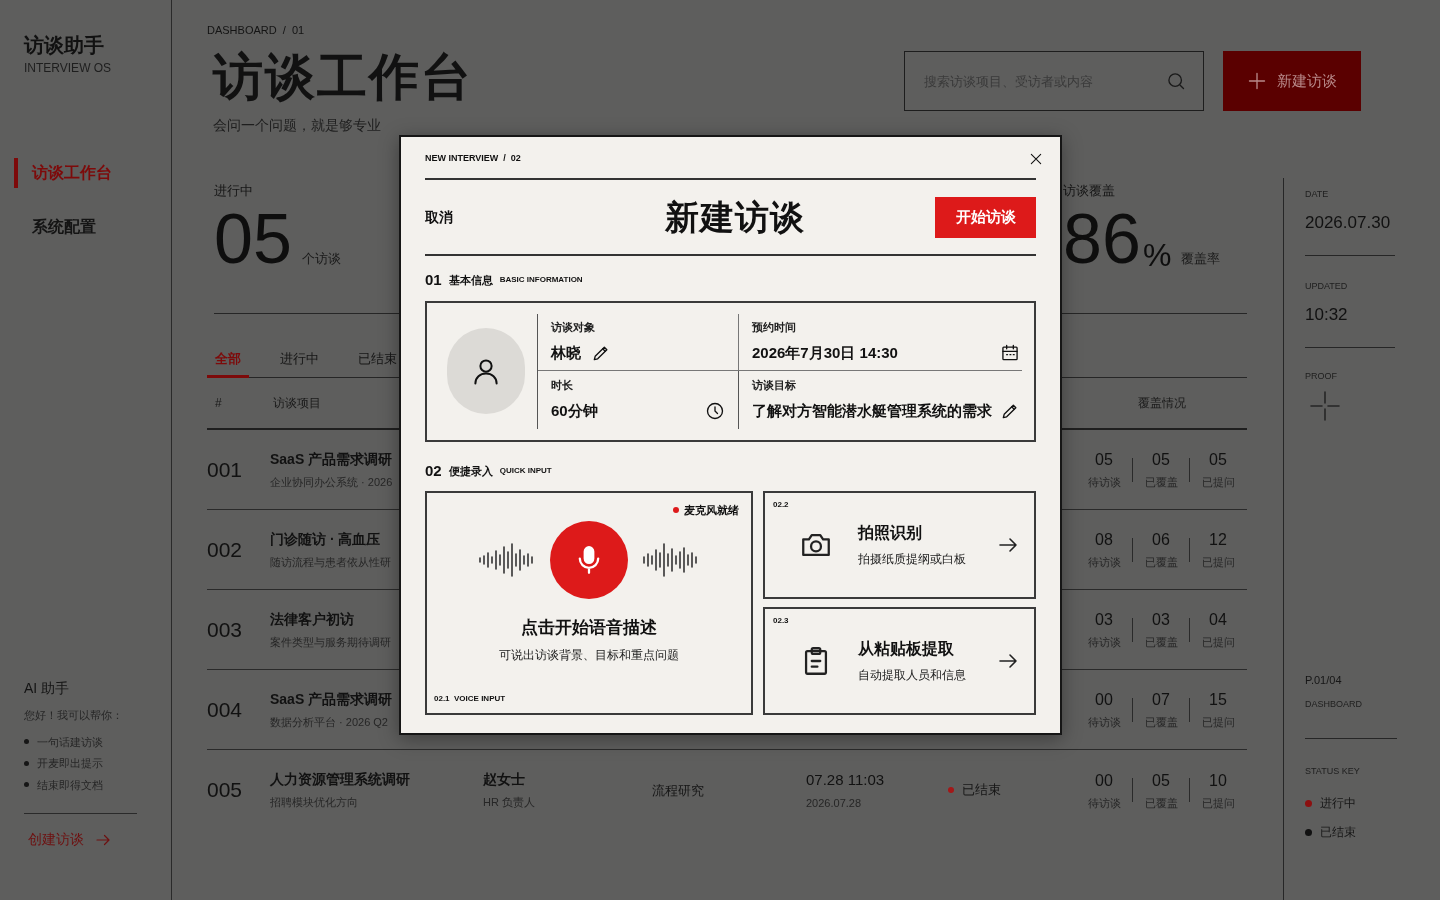 This screenshot has height=900, width=1440. Describe the element at coordinates (473, 159) in the screenshot. I see `dialog-breadcrumb: NEW INTERVIEW / 02` at that location.